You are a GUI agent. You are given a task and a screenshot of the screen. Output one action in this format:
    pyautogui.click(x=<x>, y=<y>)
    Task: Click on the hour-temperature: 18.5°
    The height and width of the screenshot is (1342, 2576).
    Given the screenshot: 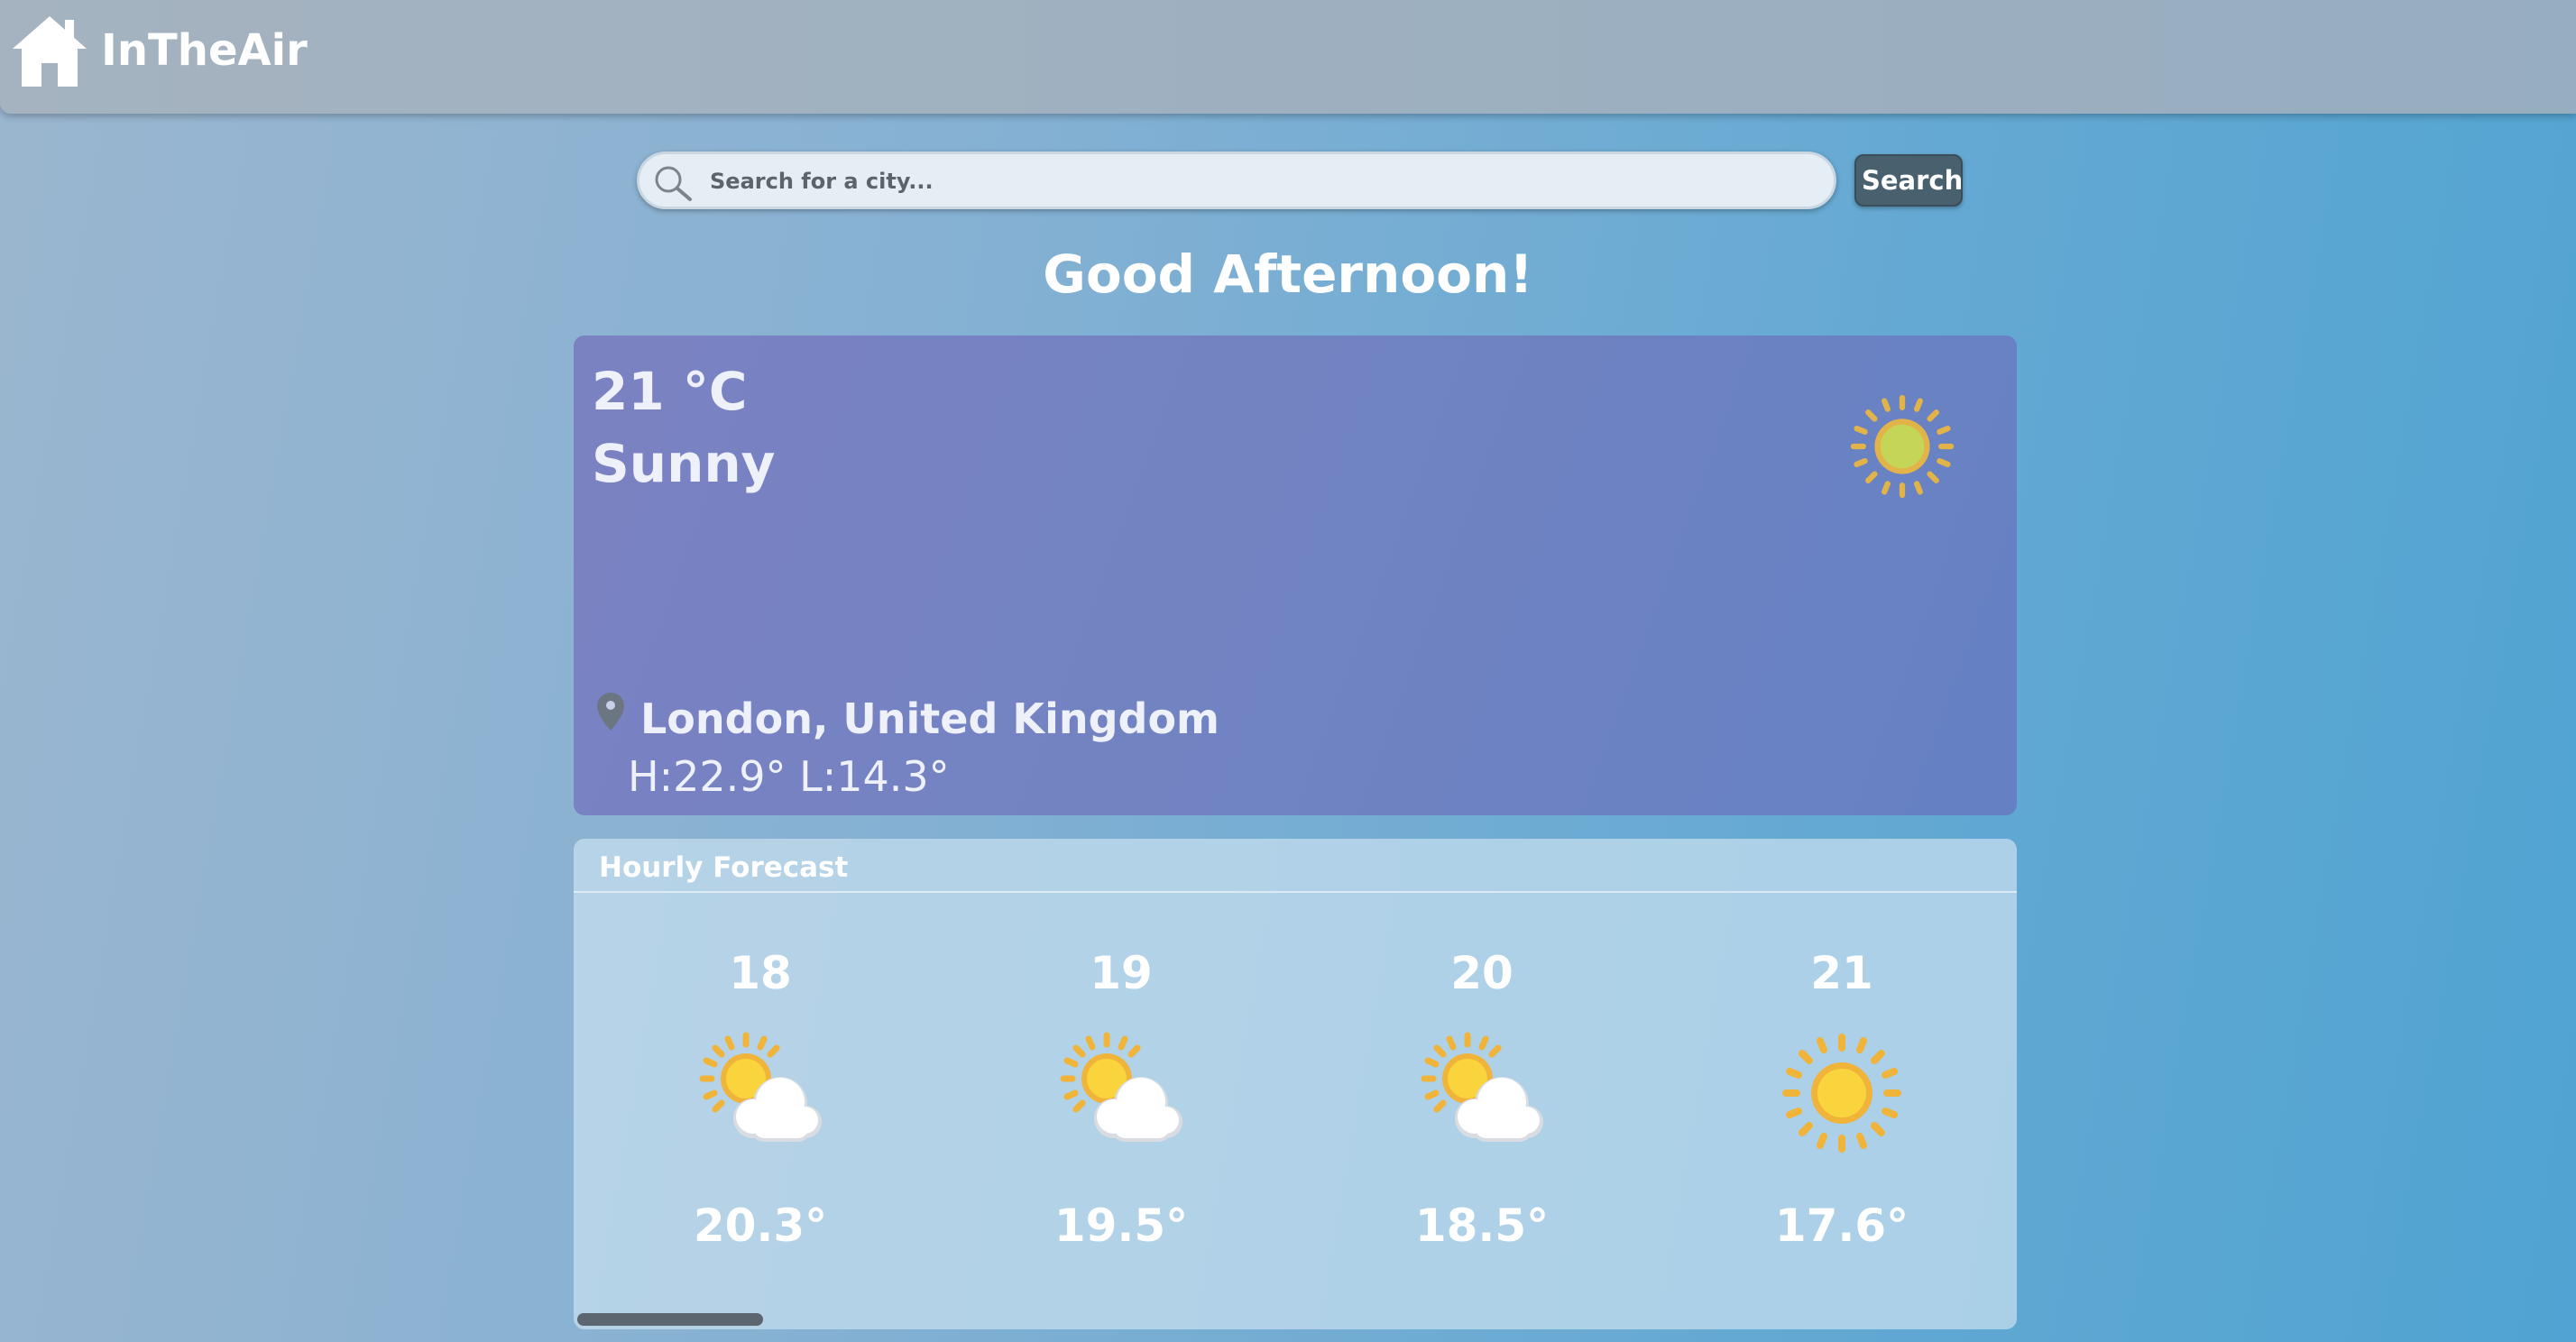 What is the action you would take?
    pyautogui.click(x=1482, y=1226)
    